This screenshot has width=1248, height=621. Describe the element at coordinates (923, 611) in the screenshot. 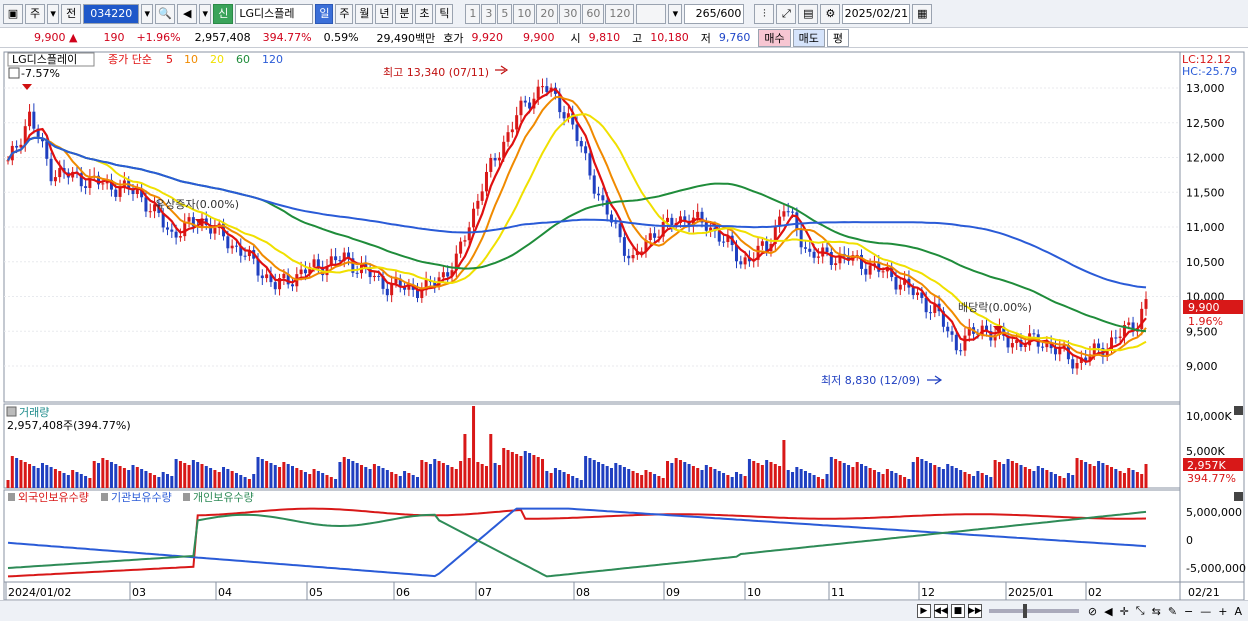

I see `scroll-right-icon: ▶` at that location.